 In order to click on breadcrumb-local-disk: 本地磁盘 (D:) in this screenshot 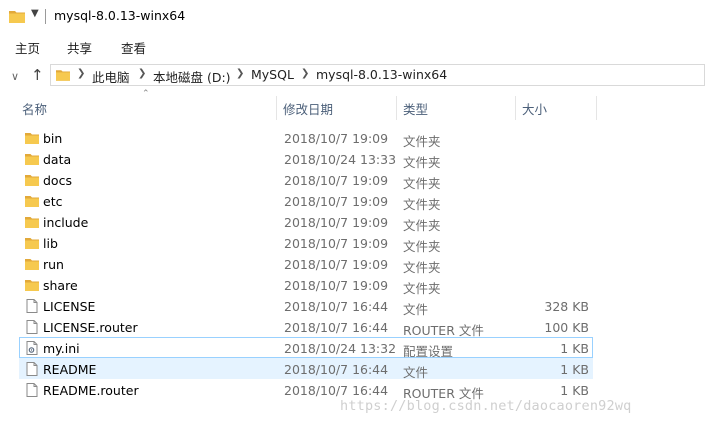, I will do `click(192, 76)`.